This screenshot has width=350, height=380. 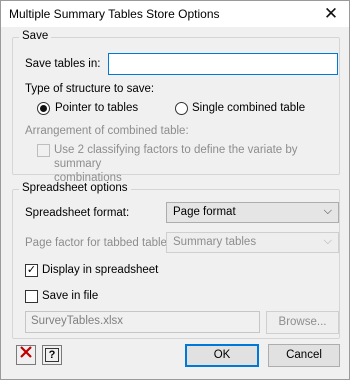 I want to click on help-button: ?, so click(x=52, y=355).